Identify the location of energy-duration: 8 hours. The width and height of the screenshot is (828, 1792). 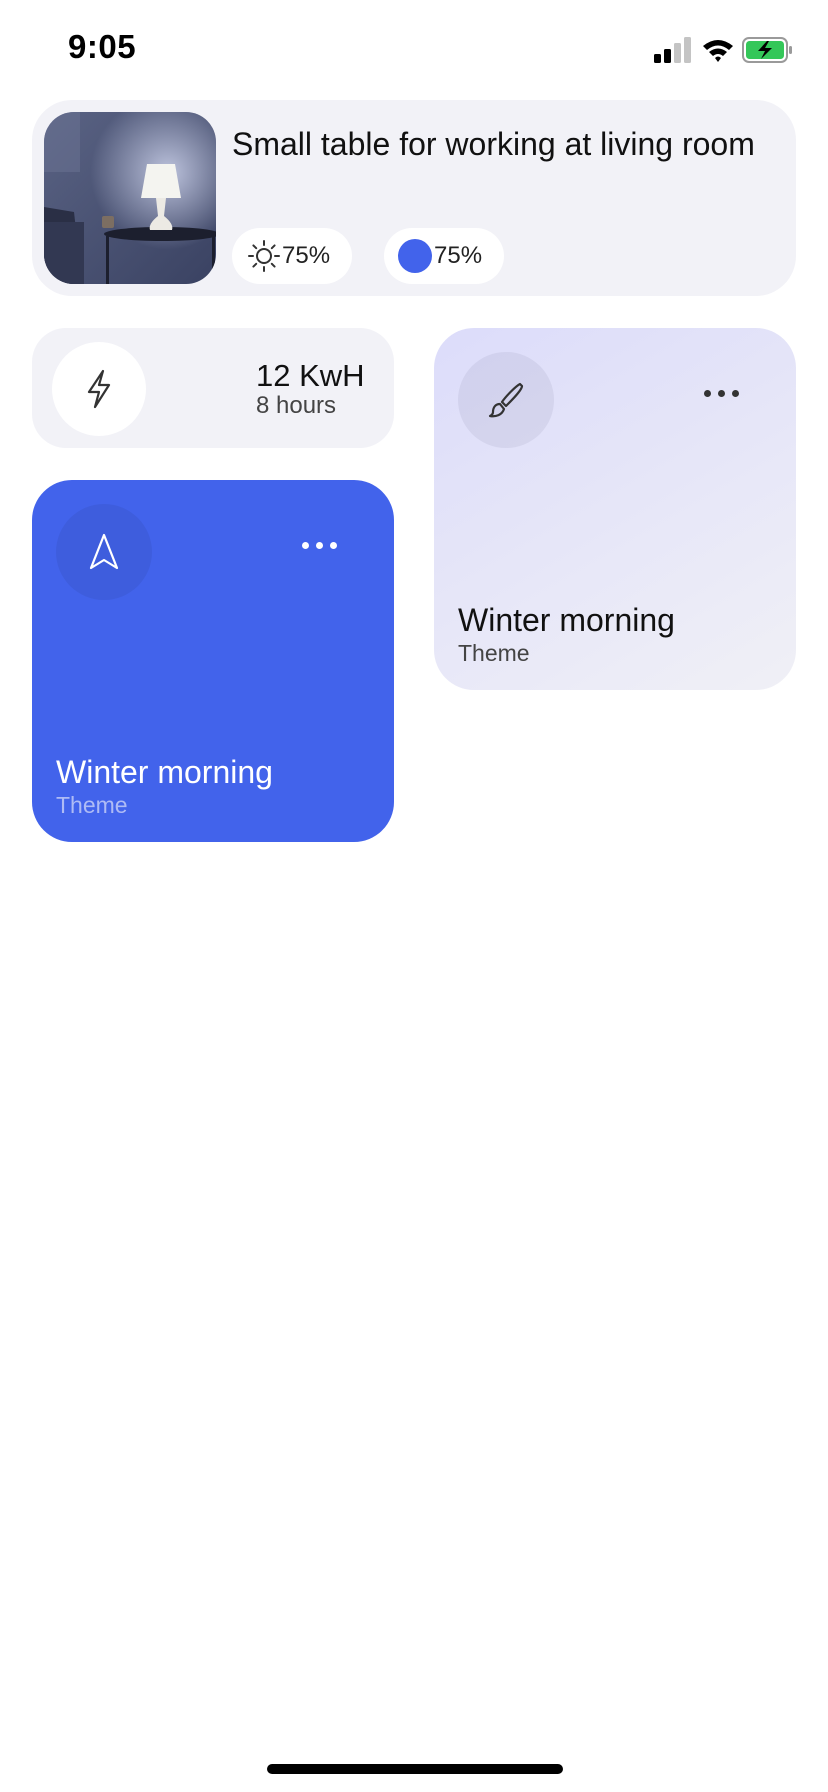
(296, 405).